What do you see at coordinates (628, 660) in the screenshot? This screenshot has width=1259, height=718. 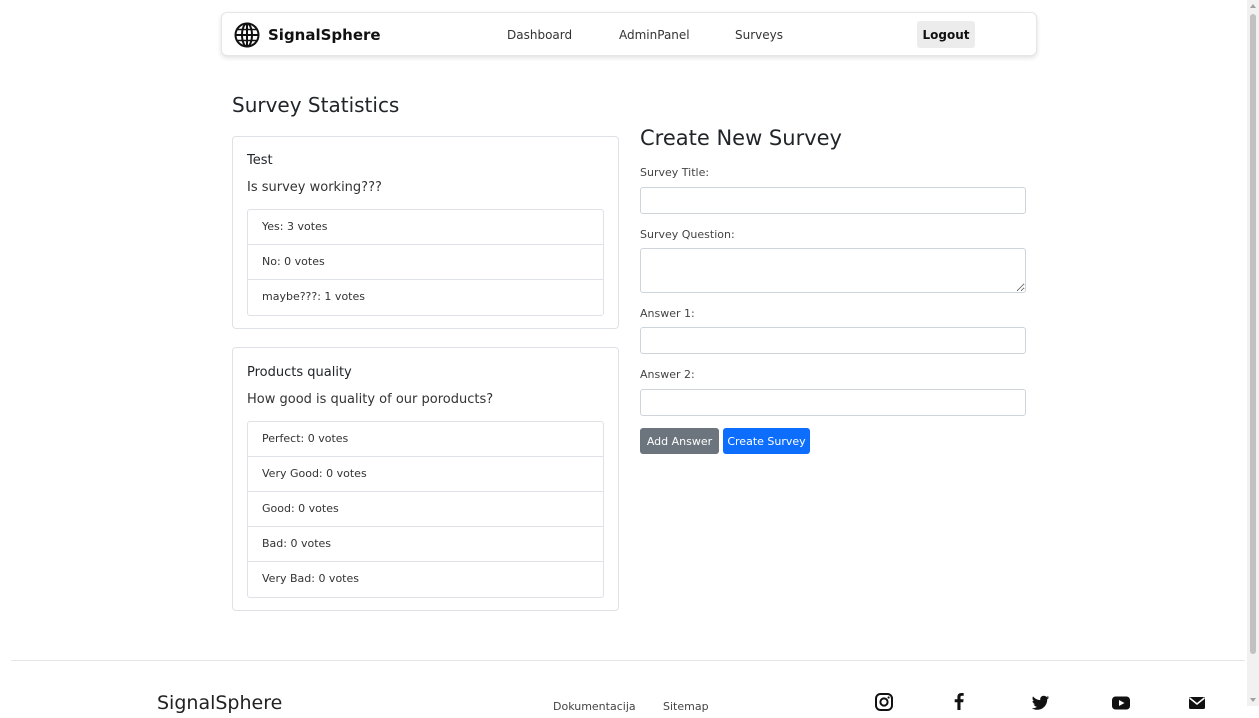 I see `footer-divider` at bounding box center [628, 660].